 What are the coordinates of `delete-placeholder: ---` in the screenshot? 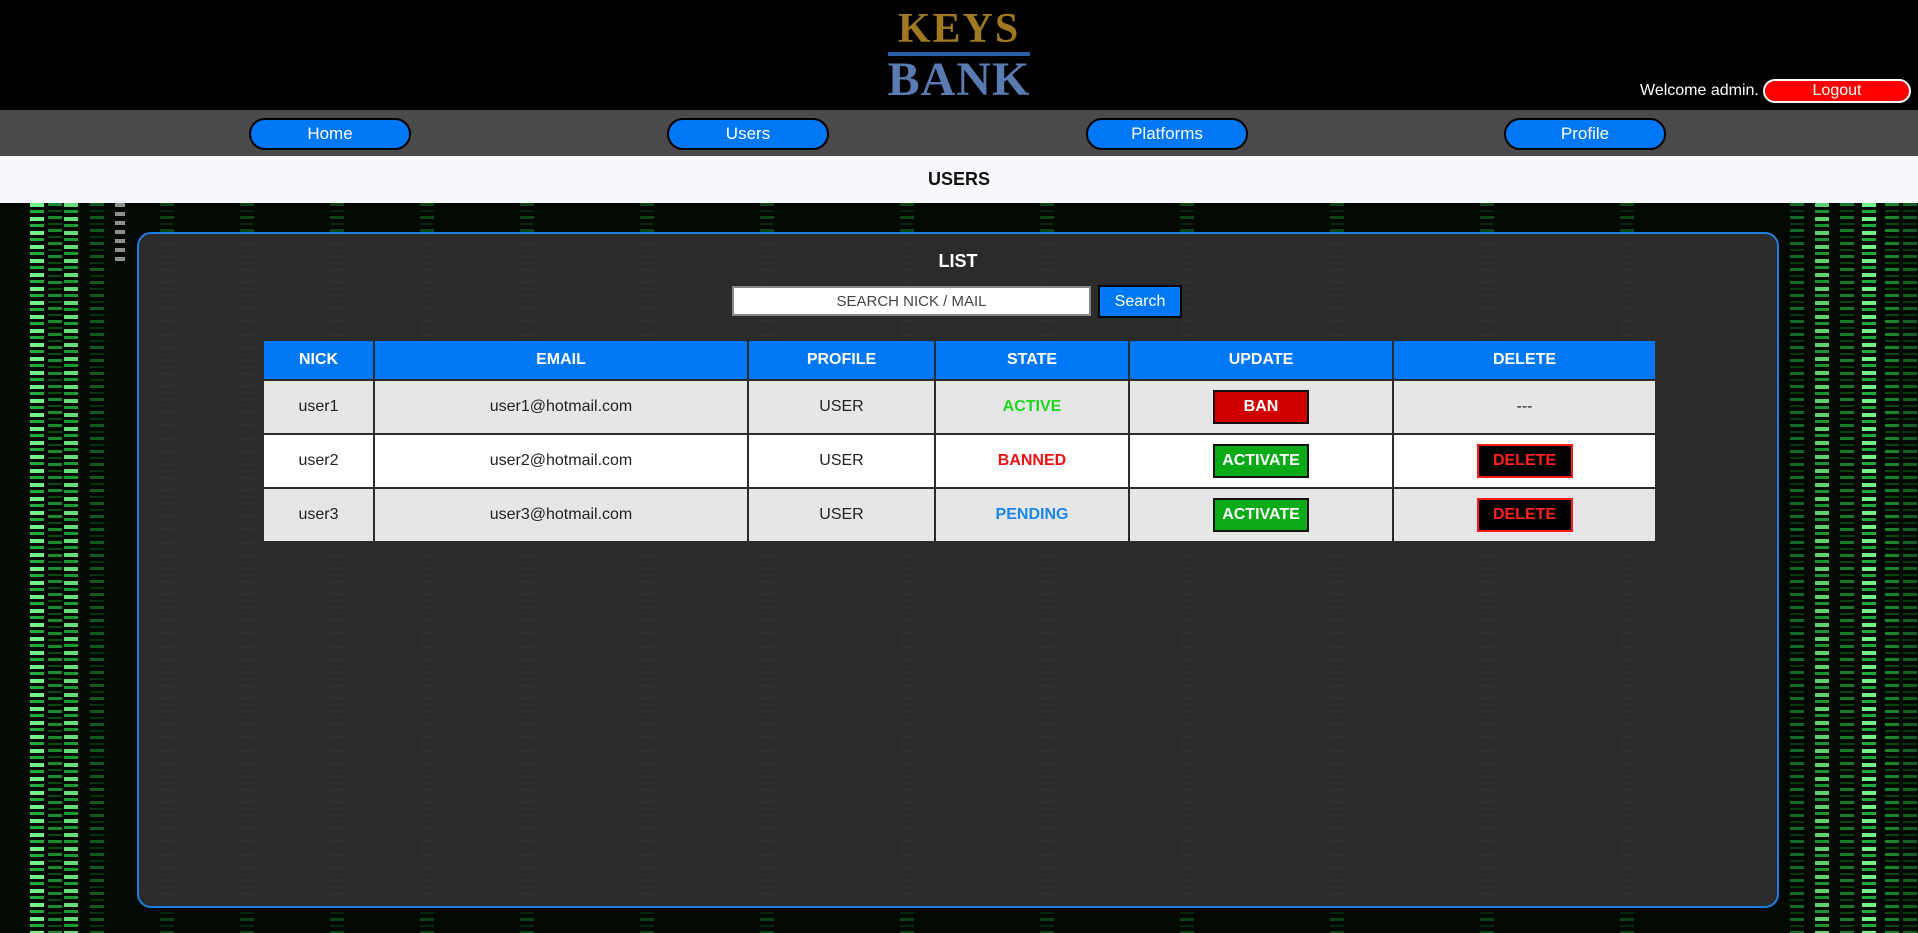 It's located at (1524, 406).